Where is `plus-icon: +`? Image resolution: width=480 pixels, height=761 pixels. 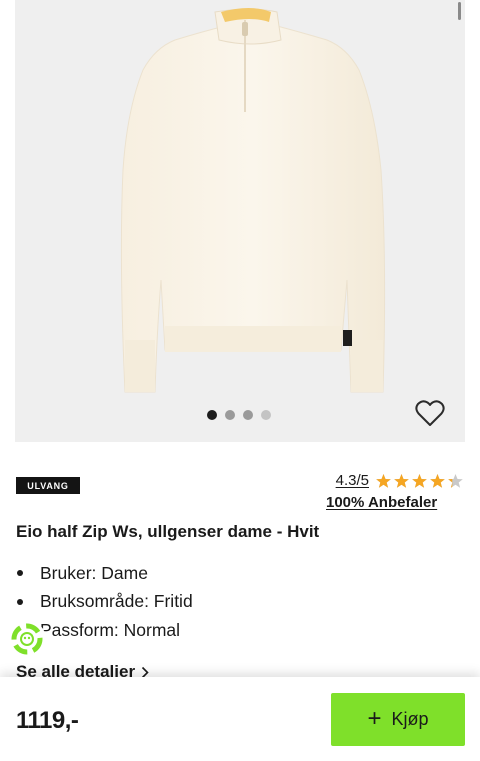
plus-icon: + is located at coordinates (374, 718).